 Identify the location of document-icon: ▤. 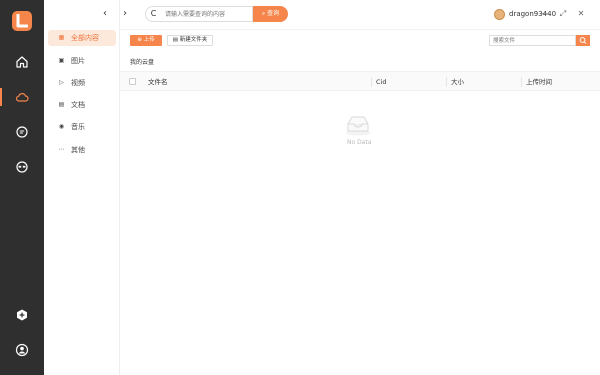
(61, 104).